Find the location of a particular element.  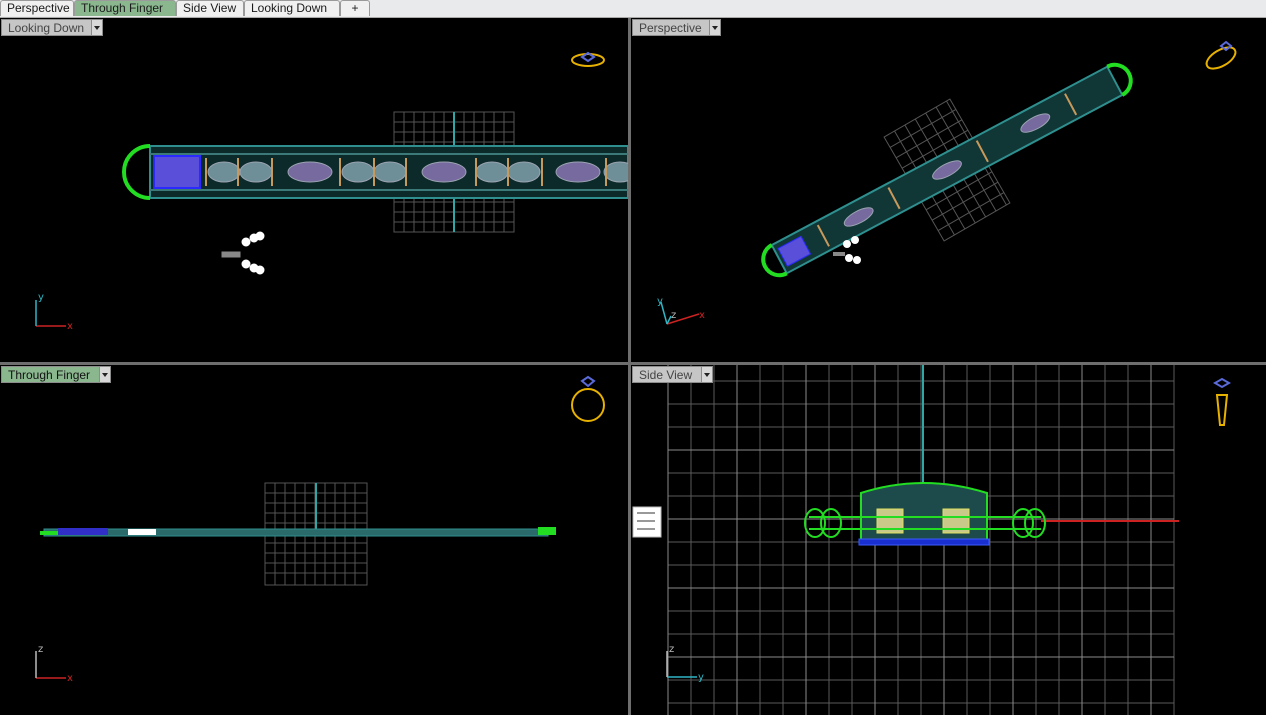

tab-side-view: Side View is located at coordinates (210, 8).